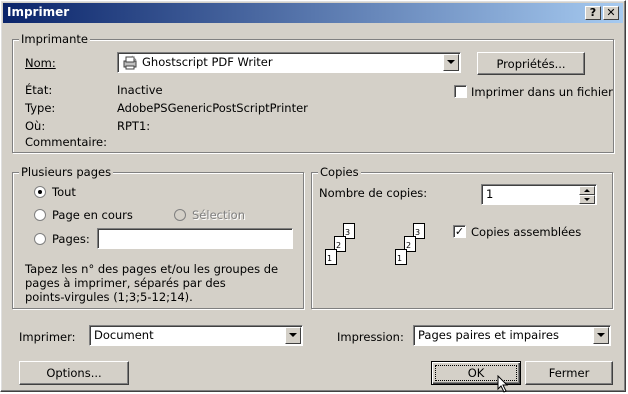 This screenshot has height=394, width=628. I want to click on print-what-value: Document, so click(124, 335).